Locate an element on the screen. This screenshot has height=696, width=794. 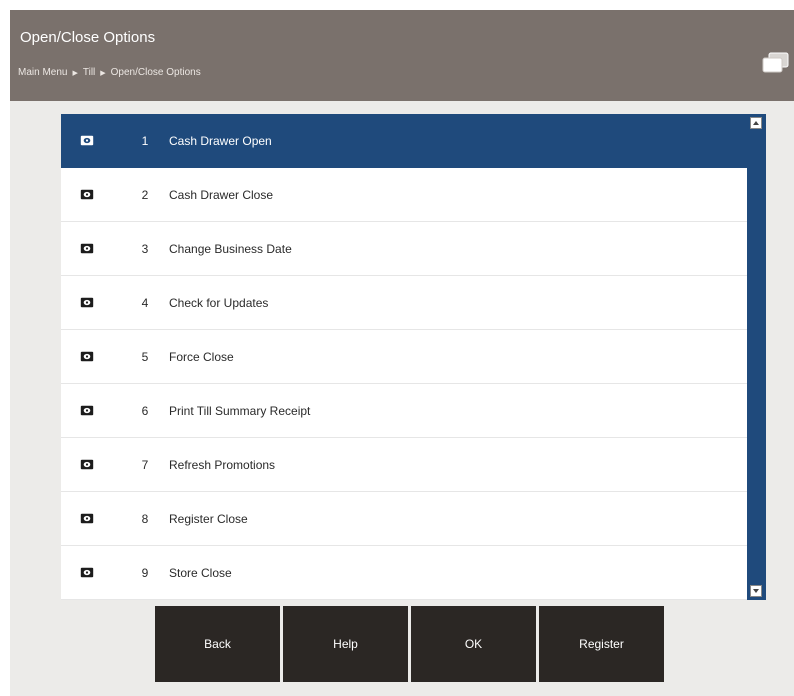
page-title: Open/Close Options is located at coordinates (88, 37).